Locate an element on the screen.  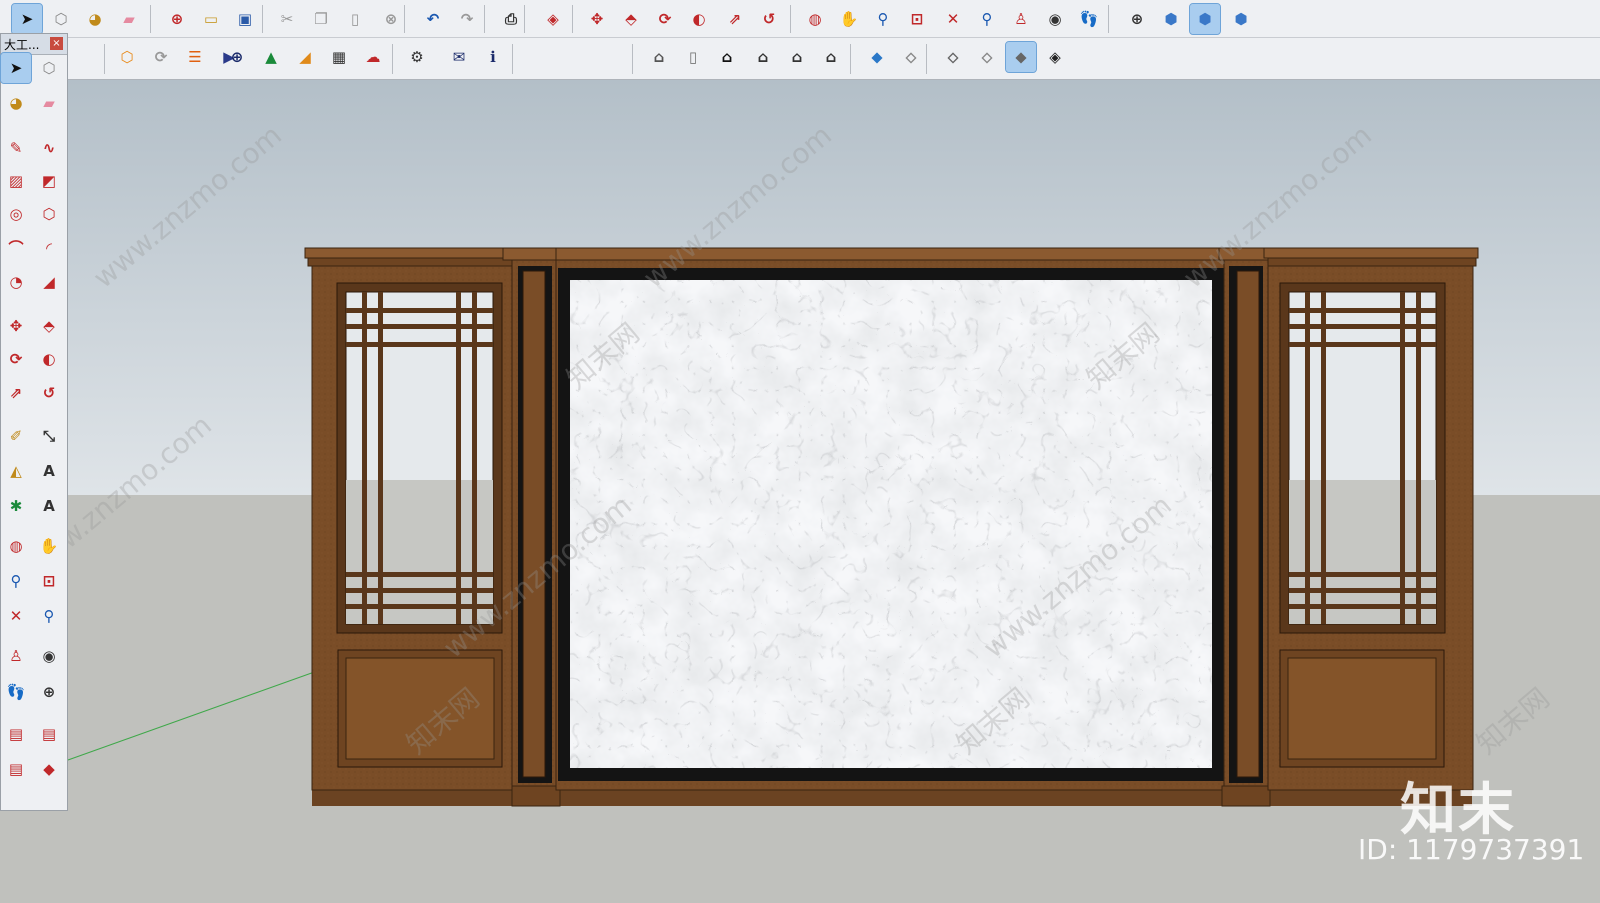
cut-button: ✂ is located at coordinates (287, 19).